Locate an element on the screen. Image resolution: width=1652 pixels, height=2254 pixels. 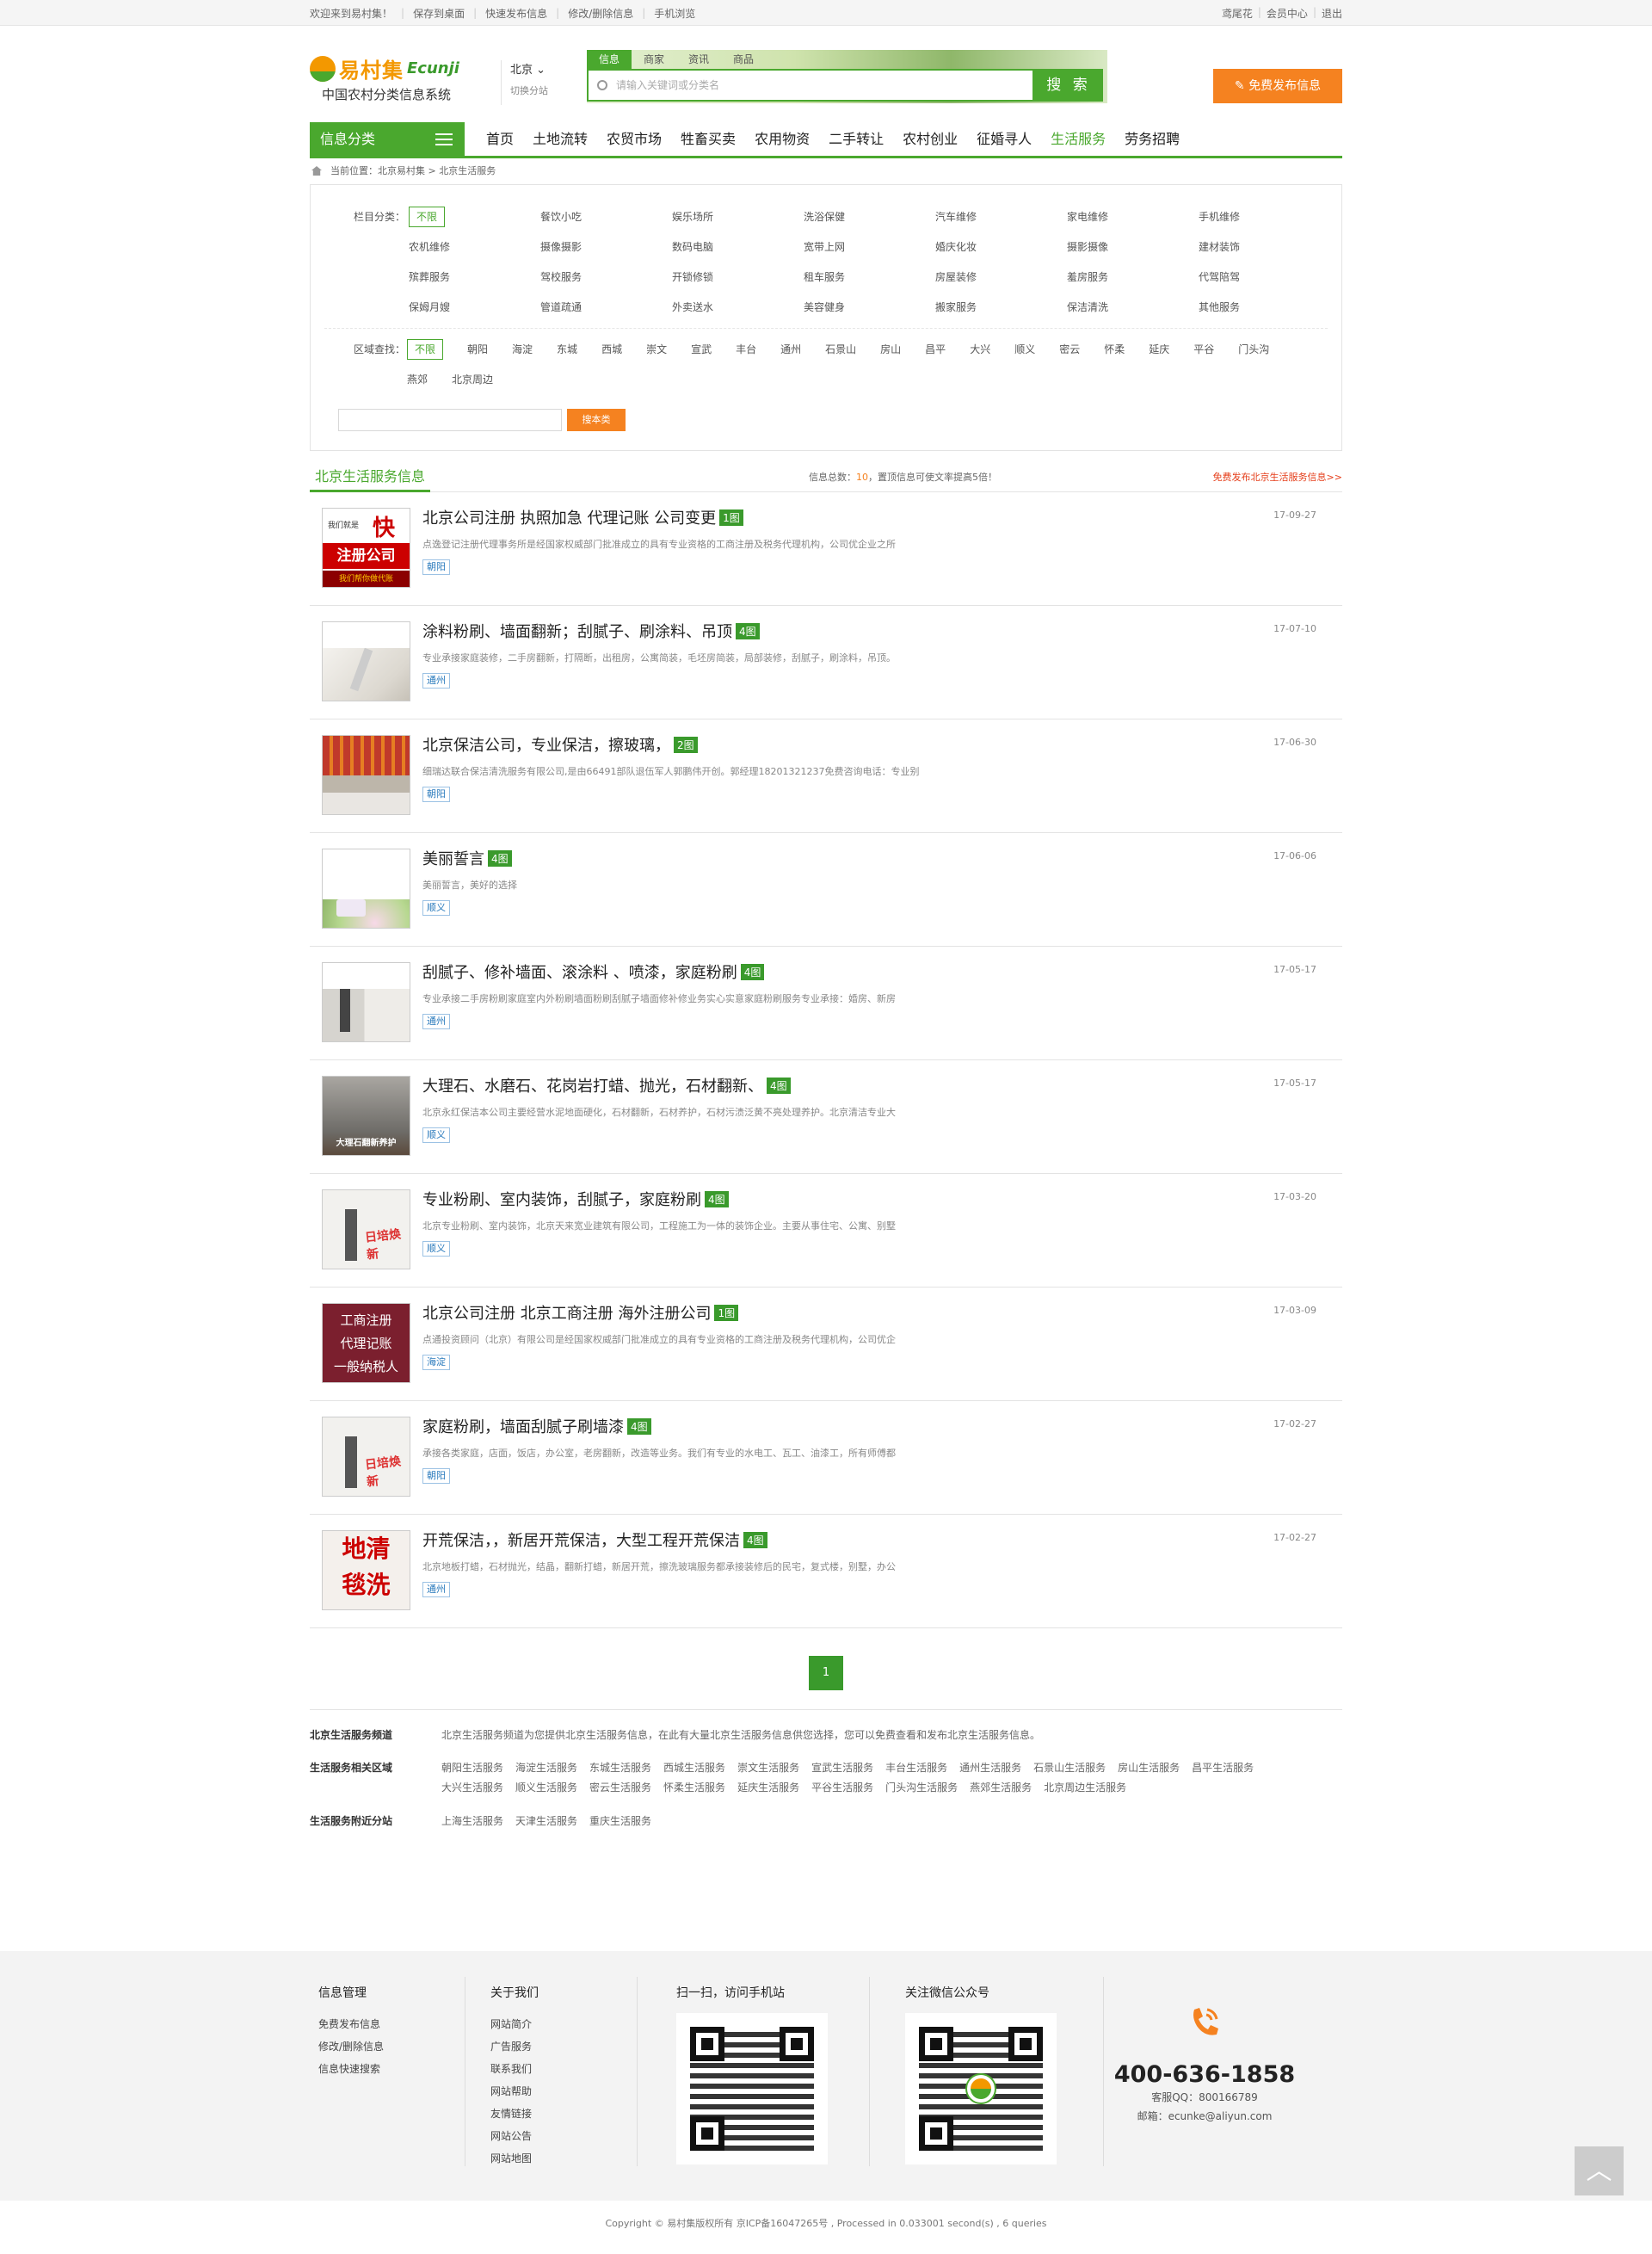
post-info-button: ✎ 免费发布信息 is located at coordinates (1277, 86).